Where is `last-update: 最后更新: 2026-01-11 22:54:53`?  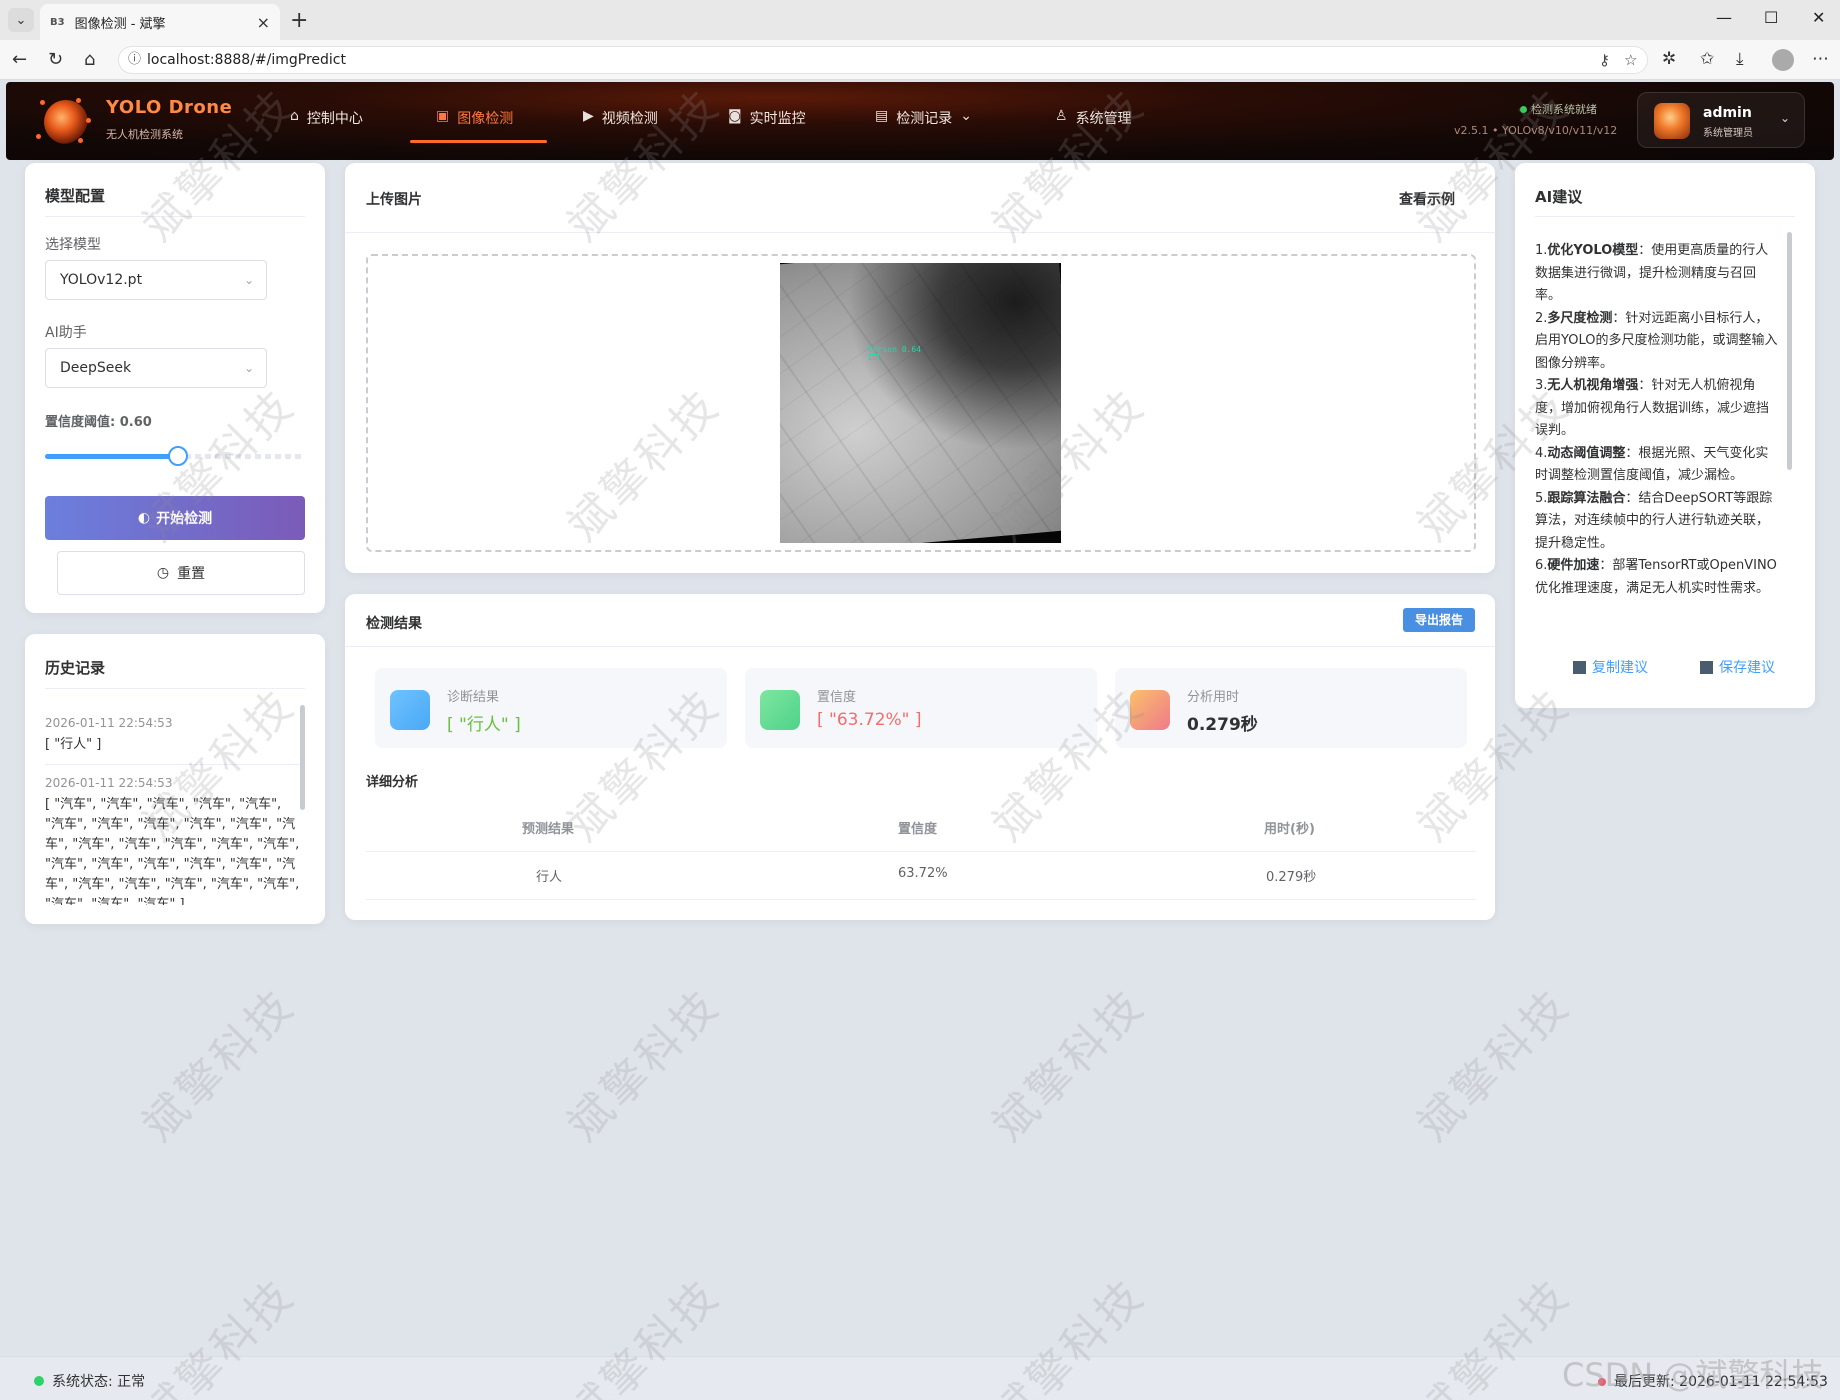 last-update: 最后更新: 2026-01-11 22:54:53 is located at coordinates (1713, 1381).